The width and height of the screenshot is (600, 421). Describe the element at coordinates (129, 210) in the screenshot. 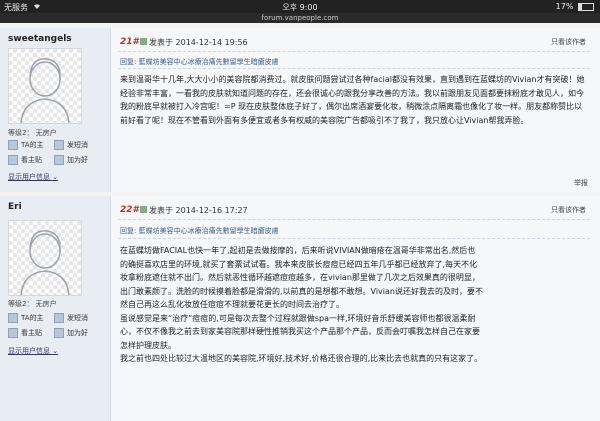

I see `floor-number: 22#` at that location.